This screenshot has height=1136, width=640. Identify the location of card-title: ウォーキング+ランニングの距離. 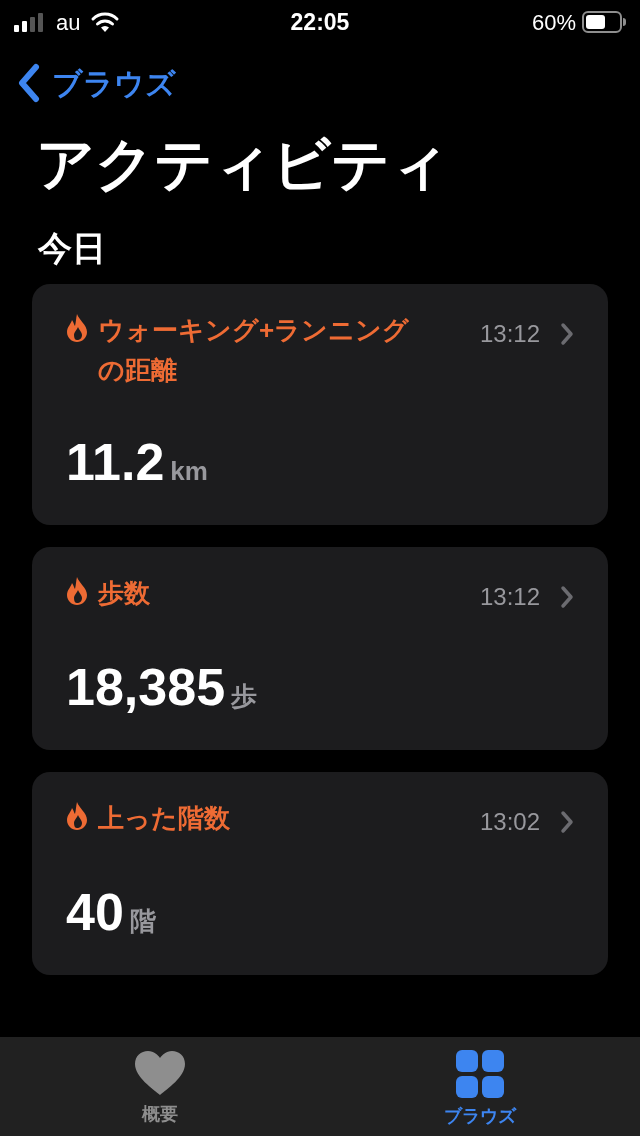
(254, 350).